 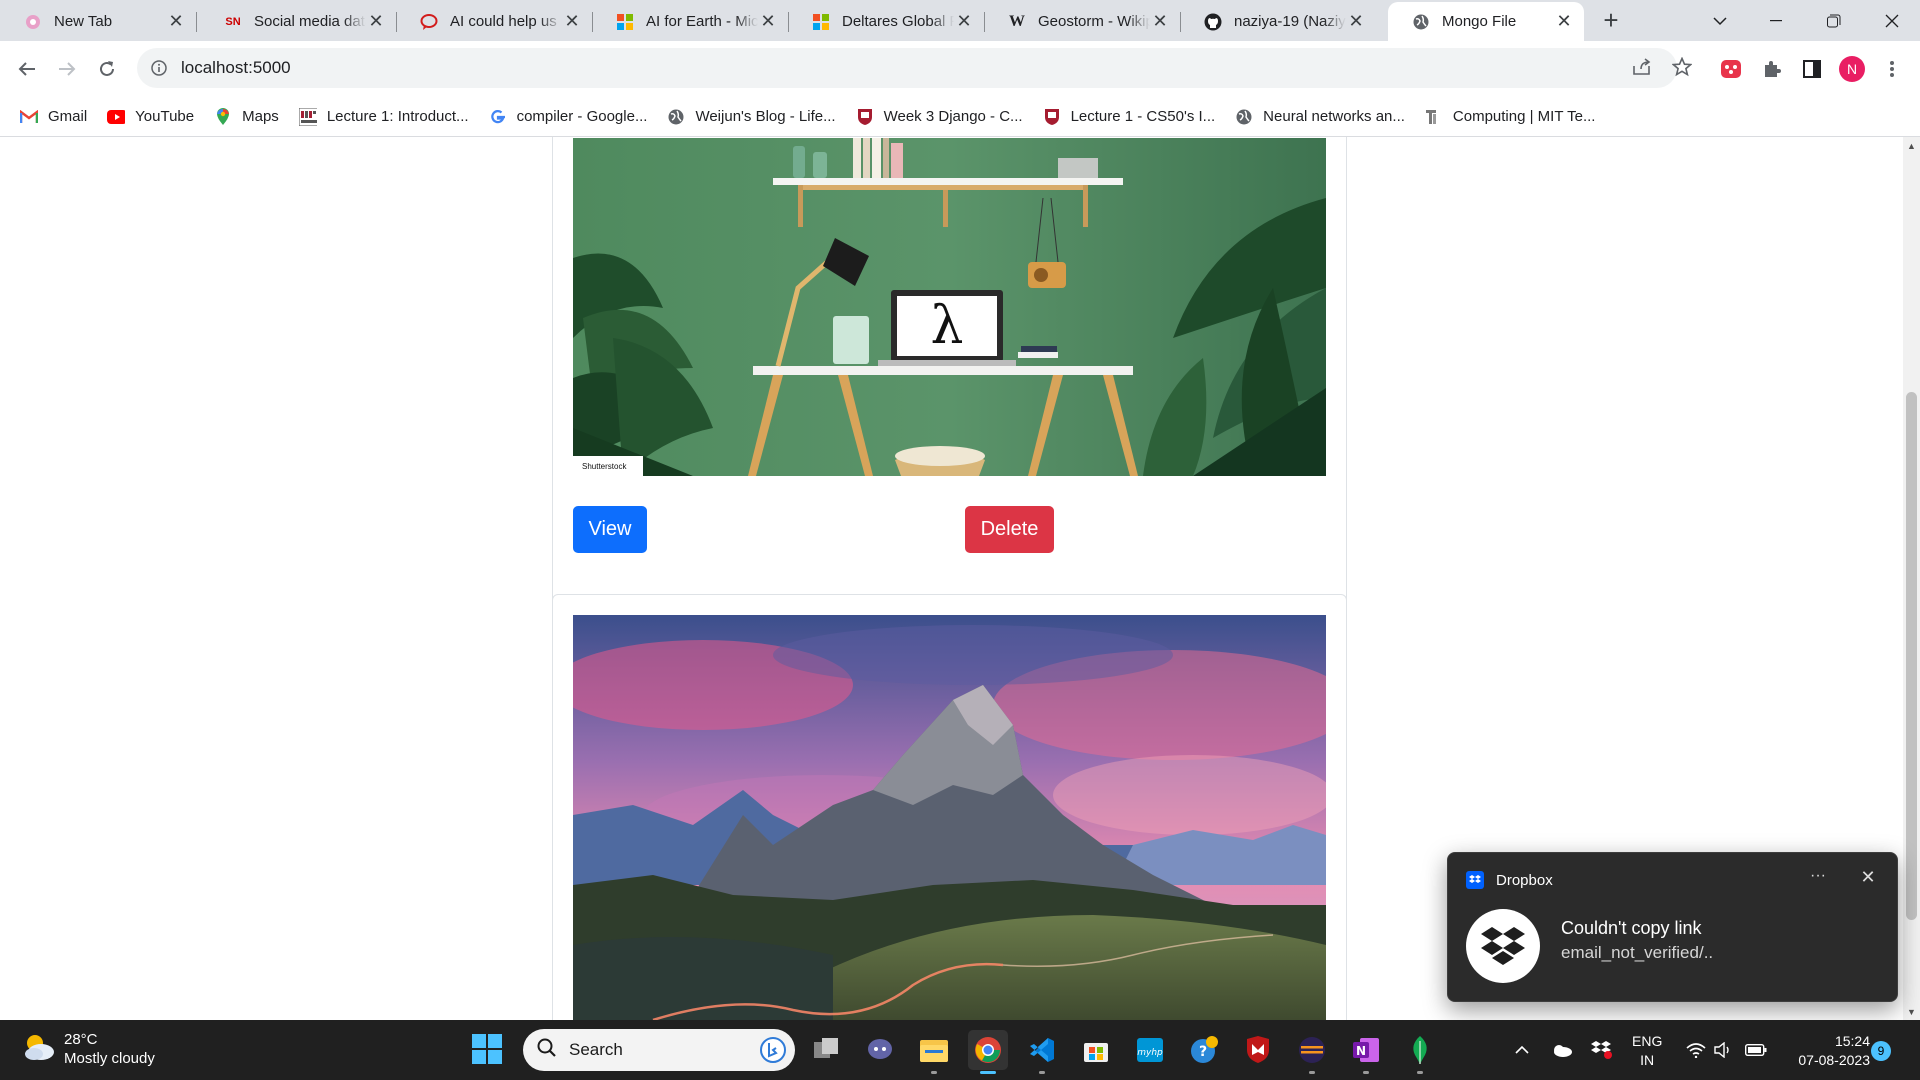 I want to click on tab-new-tab: New Tab ✕, so click(x=98, y=21).